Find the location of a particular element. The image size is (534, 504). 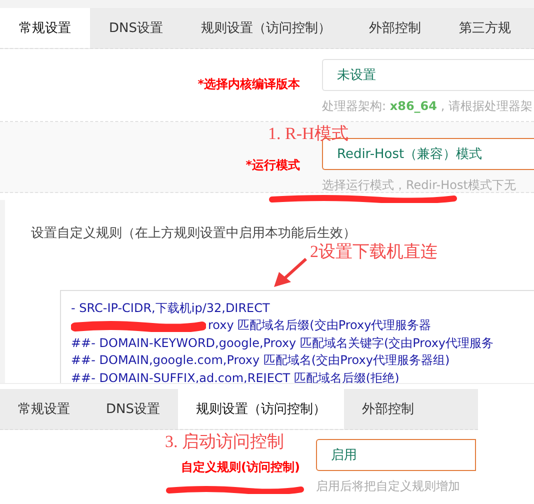

hint-text: 处理器架构: x86_64 , 请根据处理器架 is located at coordinates (428, 106).